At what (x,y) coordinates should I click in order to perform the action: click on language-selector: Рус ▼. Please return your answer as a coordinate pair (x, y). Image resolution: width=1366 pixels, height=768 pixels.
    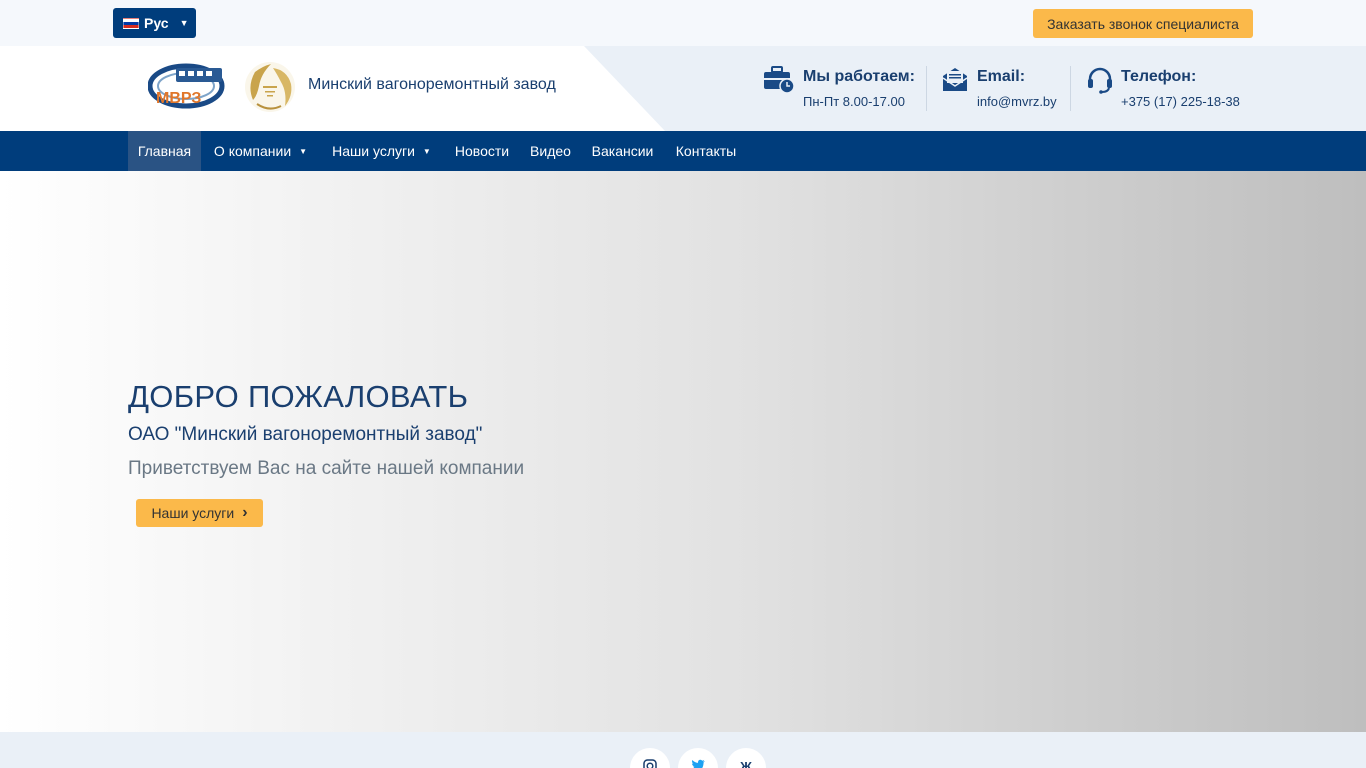
    Looking at the image, I should click on (154, 23).